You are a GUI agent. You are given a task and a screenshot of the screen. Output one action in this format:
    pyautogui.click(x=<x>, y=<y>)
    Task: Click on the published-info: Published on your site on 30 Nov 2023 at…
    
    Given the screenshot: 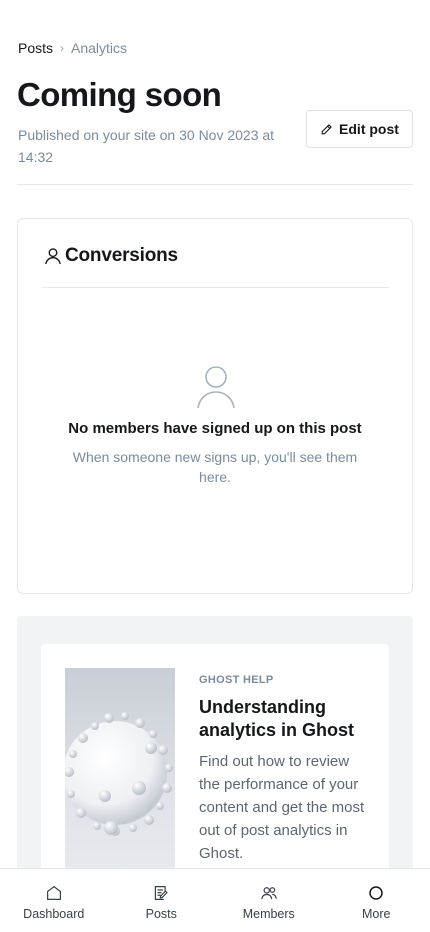 What is the action you would take?
    pyautogui.click(x=146, y=146)
    